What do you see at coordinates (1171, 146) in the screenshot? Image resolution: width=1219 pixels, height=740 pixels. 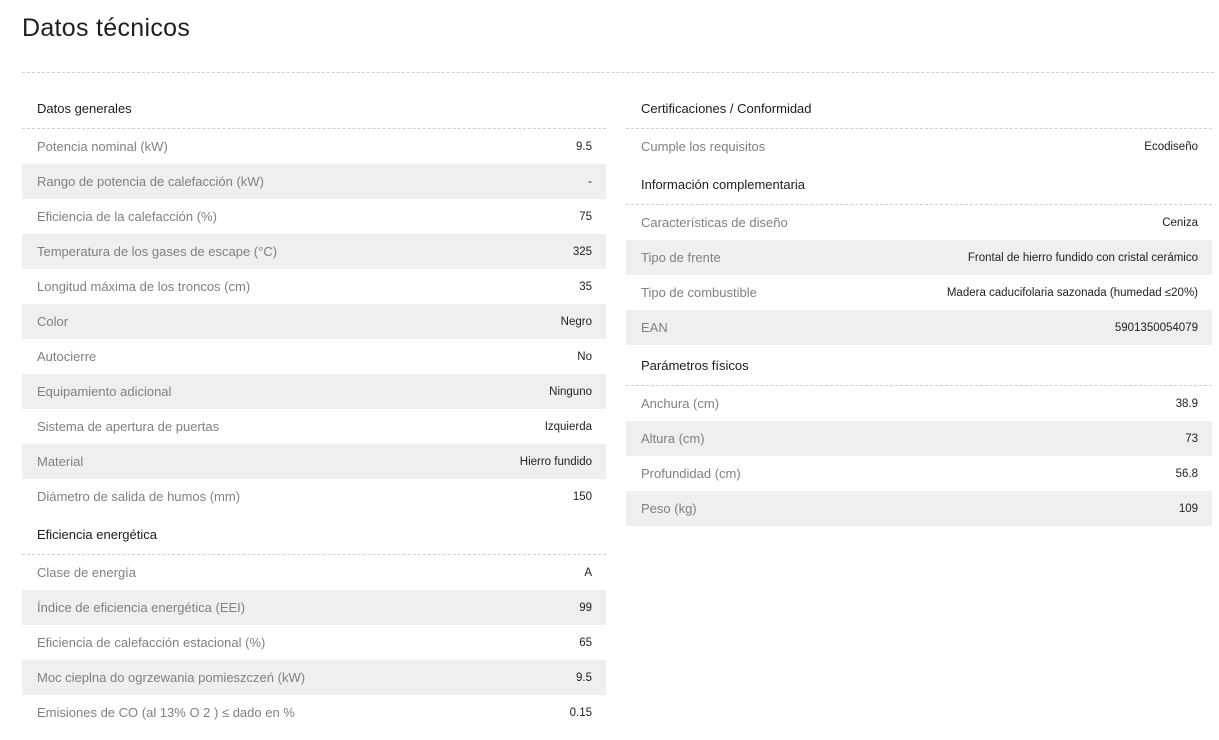 I see `spec-value: Ecodiseño` at bounding box center [1171, 146].